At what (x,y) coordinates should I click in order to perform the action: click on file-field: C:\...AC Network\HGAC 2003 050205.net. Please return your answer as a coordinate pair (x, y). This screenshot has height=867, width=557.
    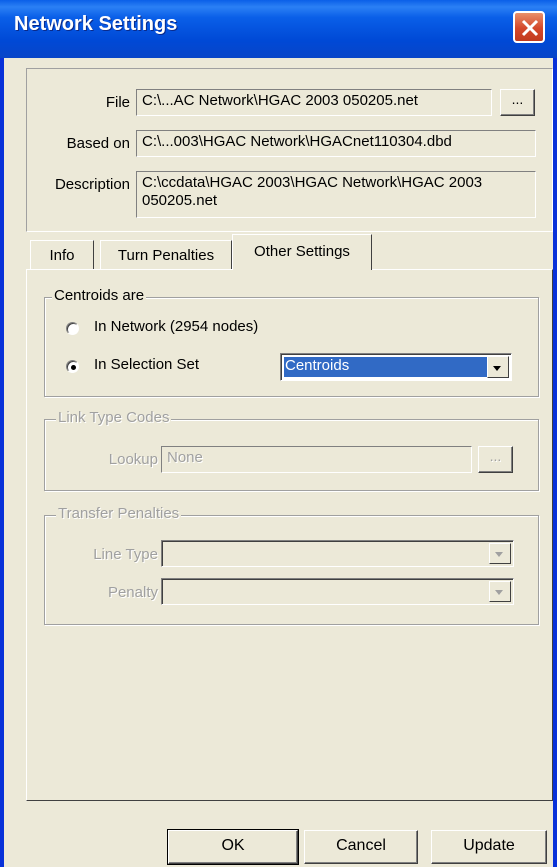
    Looking at the image, I should click on (314, 102).